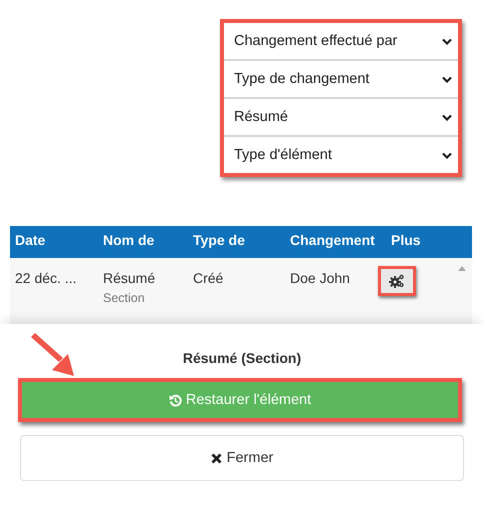 This screenshot has height=513, width=484. What do you see at coordinates (128, 240) in the screenshot?
I see `column-header: Nom de` at bounding box center [128, 240].